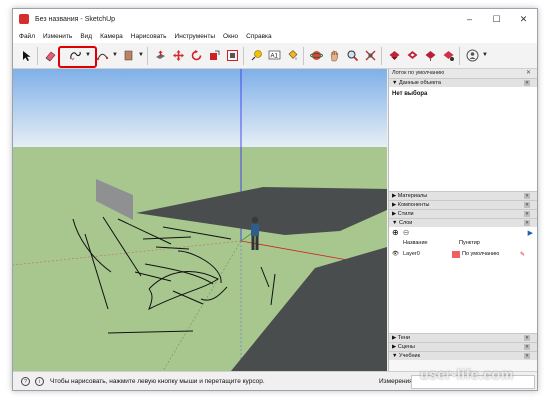 Image resolution: width=550 pixels, height=404 pixels. I want to click on menu-draw: Нарисовать, so click(149, 36).